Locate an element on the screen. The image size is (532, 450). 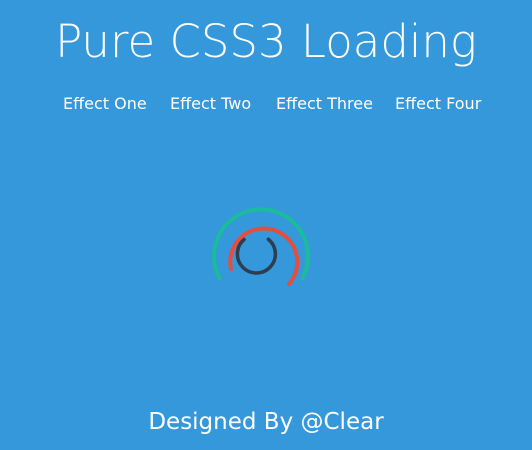
loading-spinner is located at coordinates (261, 247).